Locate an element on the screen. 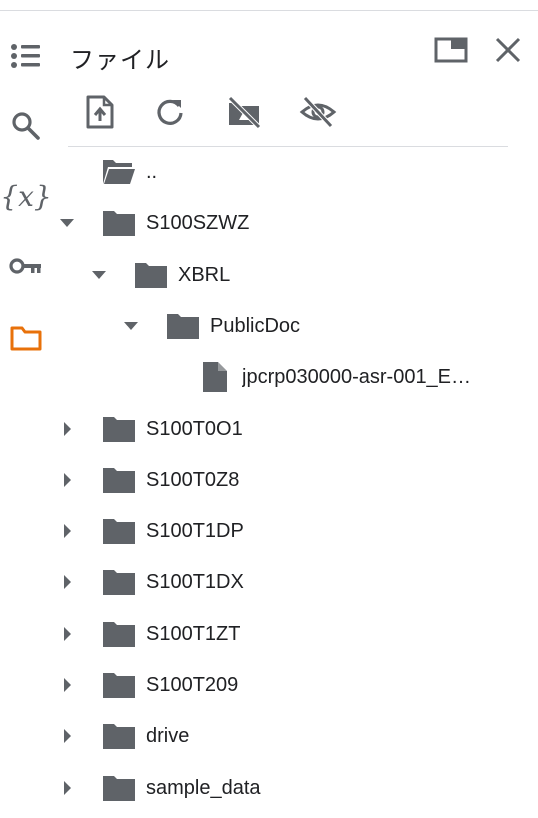 This screenshot has height=818, width=538. files-button is located at coordinates (26, 338).